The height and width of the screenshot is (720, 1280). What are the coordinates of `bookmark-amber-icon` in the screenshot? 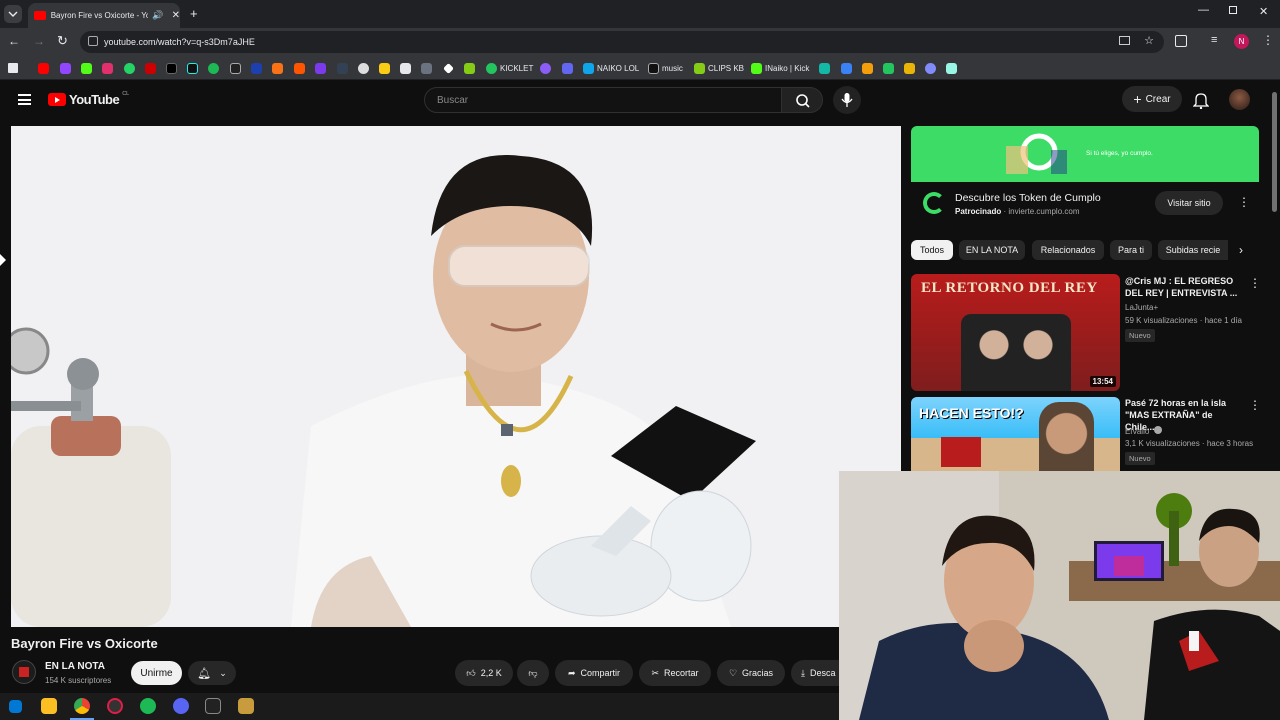 It's located at (867, 68).